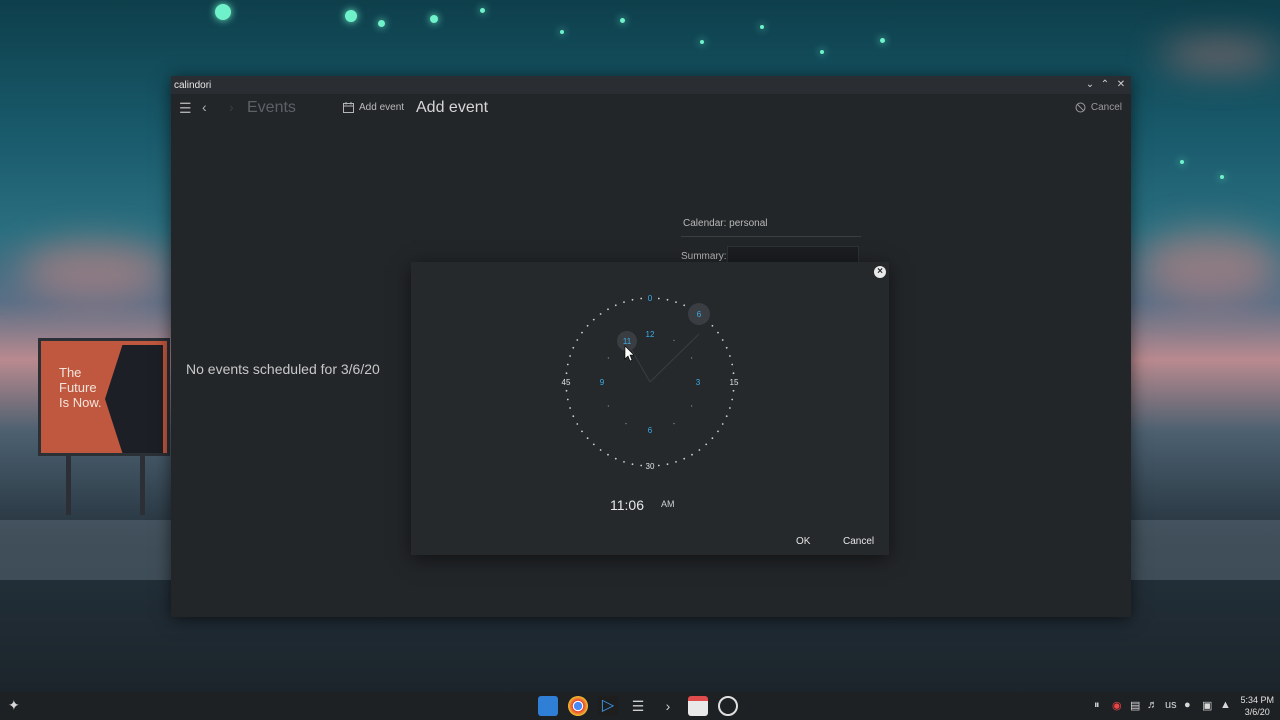 This screenshot has height=720, width=1280. What do you see at coordinates (578, 706) in the screenshot?
I see `chrome-icon` at bounding box center [578, 706].